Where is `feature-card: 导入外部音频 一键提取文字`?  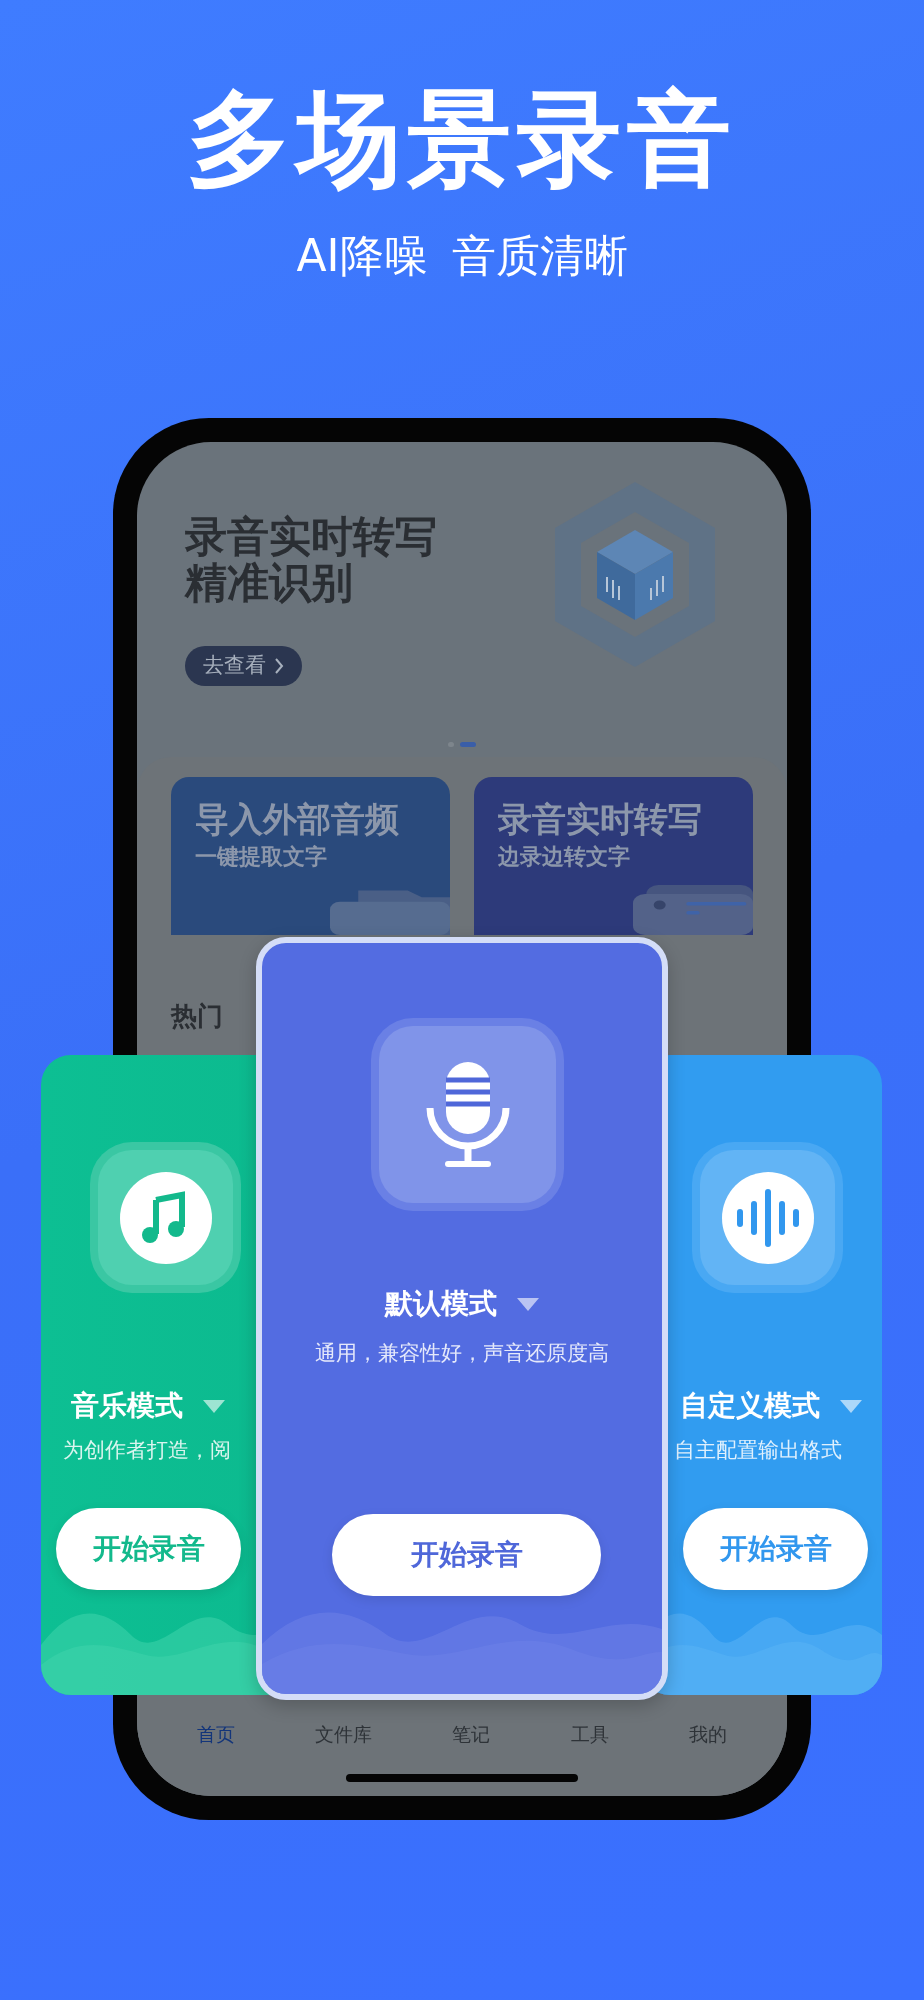 feature-card: 导入外部音频 一键提取文字 is located at coordinates (310, 856).